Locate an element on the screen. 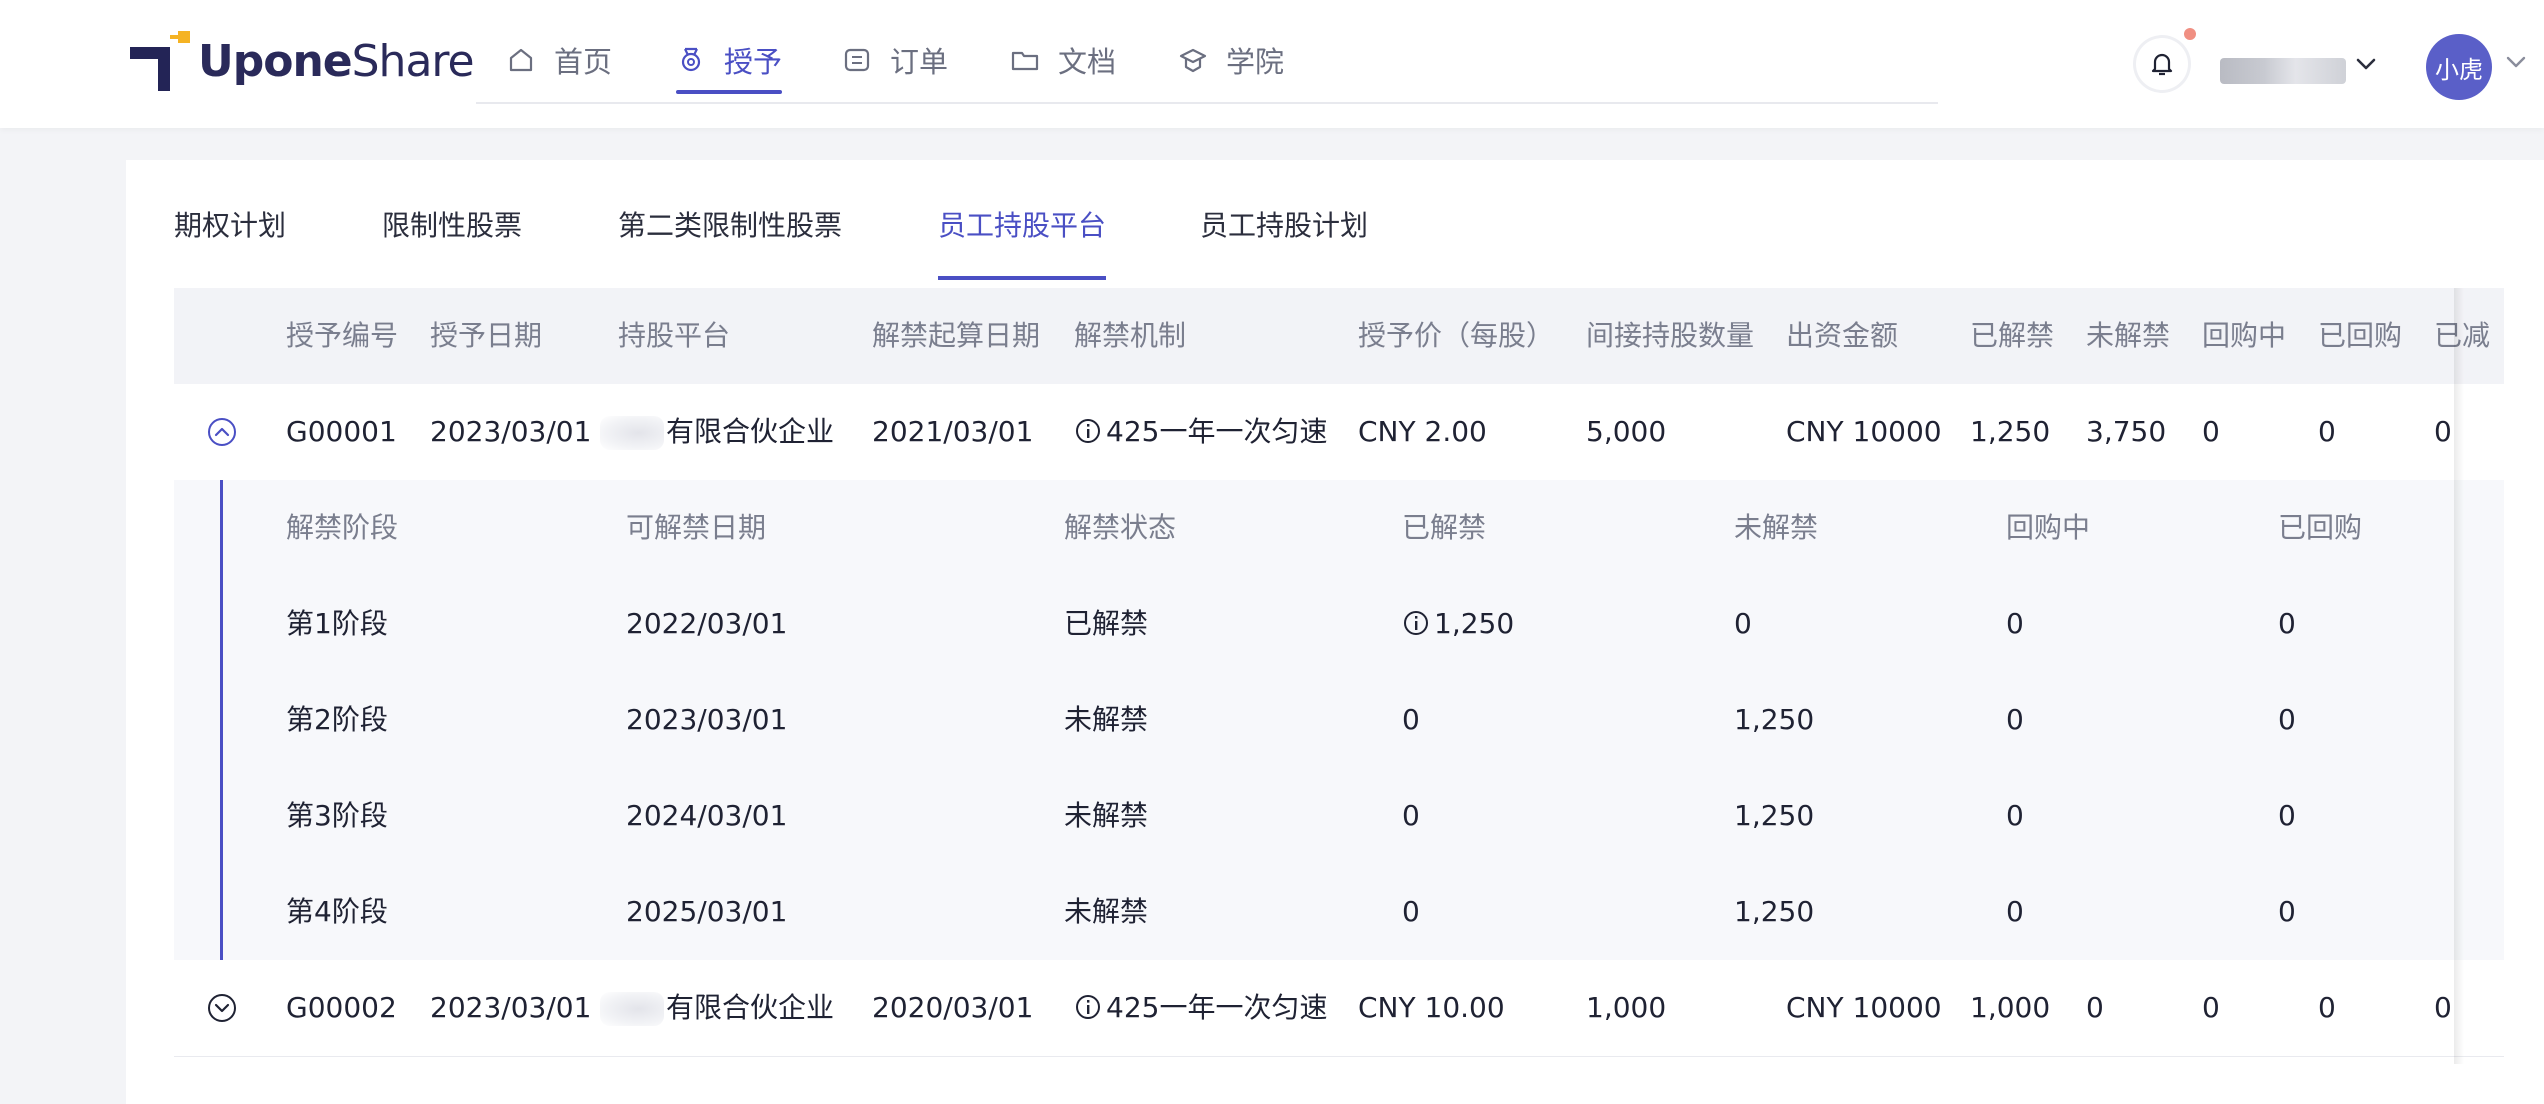 The image size is (2544, 1104). vest-start: 2020/03/01 is located at coordinates (953, 1007).